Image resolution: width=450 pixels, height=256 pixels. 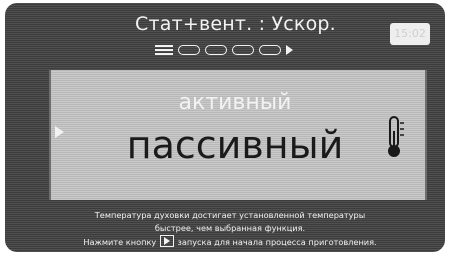 I want to click on info-line-2: быстрее, чем выбранная функция., so click(x=230, y=228).